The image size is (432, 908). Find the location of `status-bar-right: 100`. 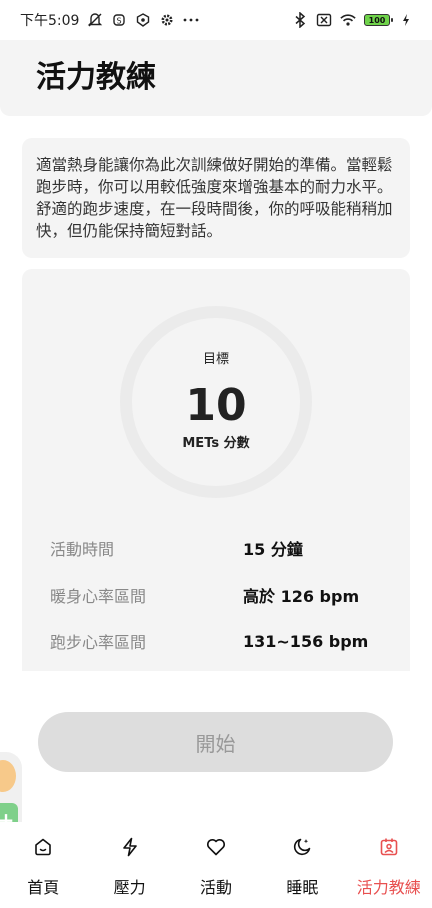

status-bar-right: 100 is located at coordinates (353, 20).